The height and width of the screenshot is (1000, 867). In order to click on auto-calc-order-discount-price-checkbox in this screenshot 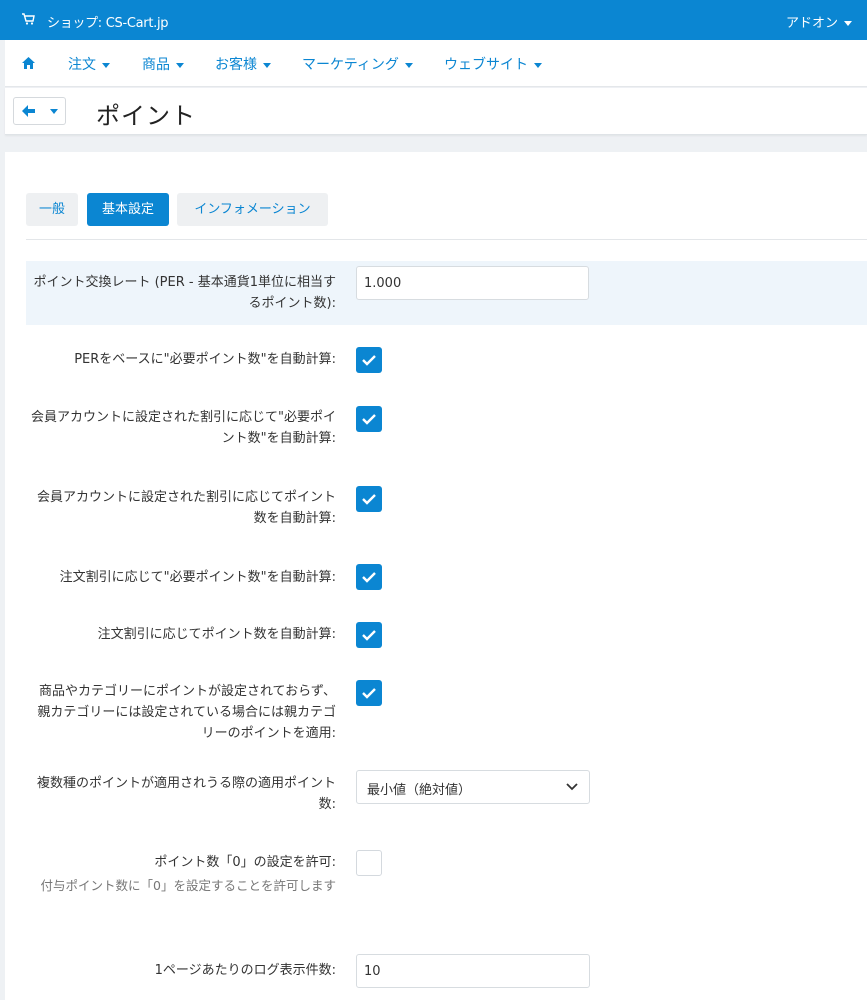, I will do `click(369, 577)`.